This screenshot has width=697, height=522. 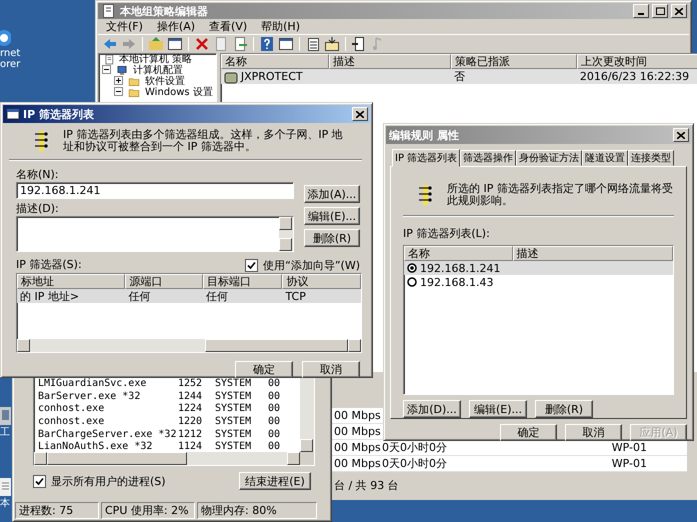 What do you see at coordinates (359, 44) in the screenshot?
I see `script-icon` at bounding box center [359, 44].